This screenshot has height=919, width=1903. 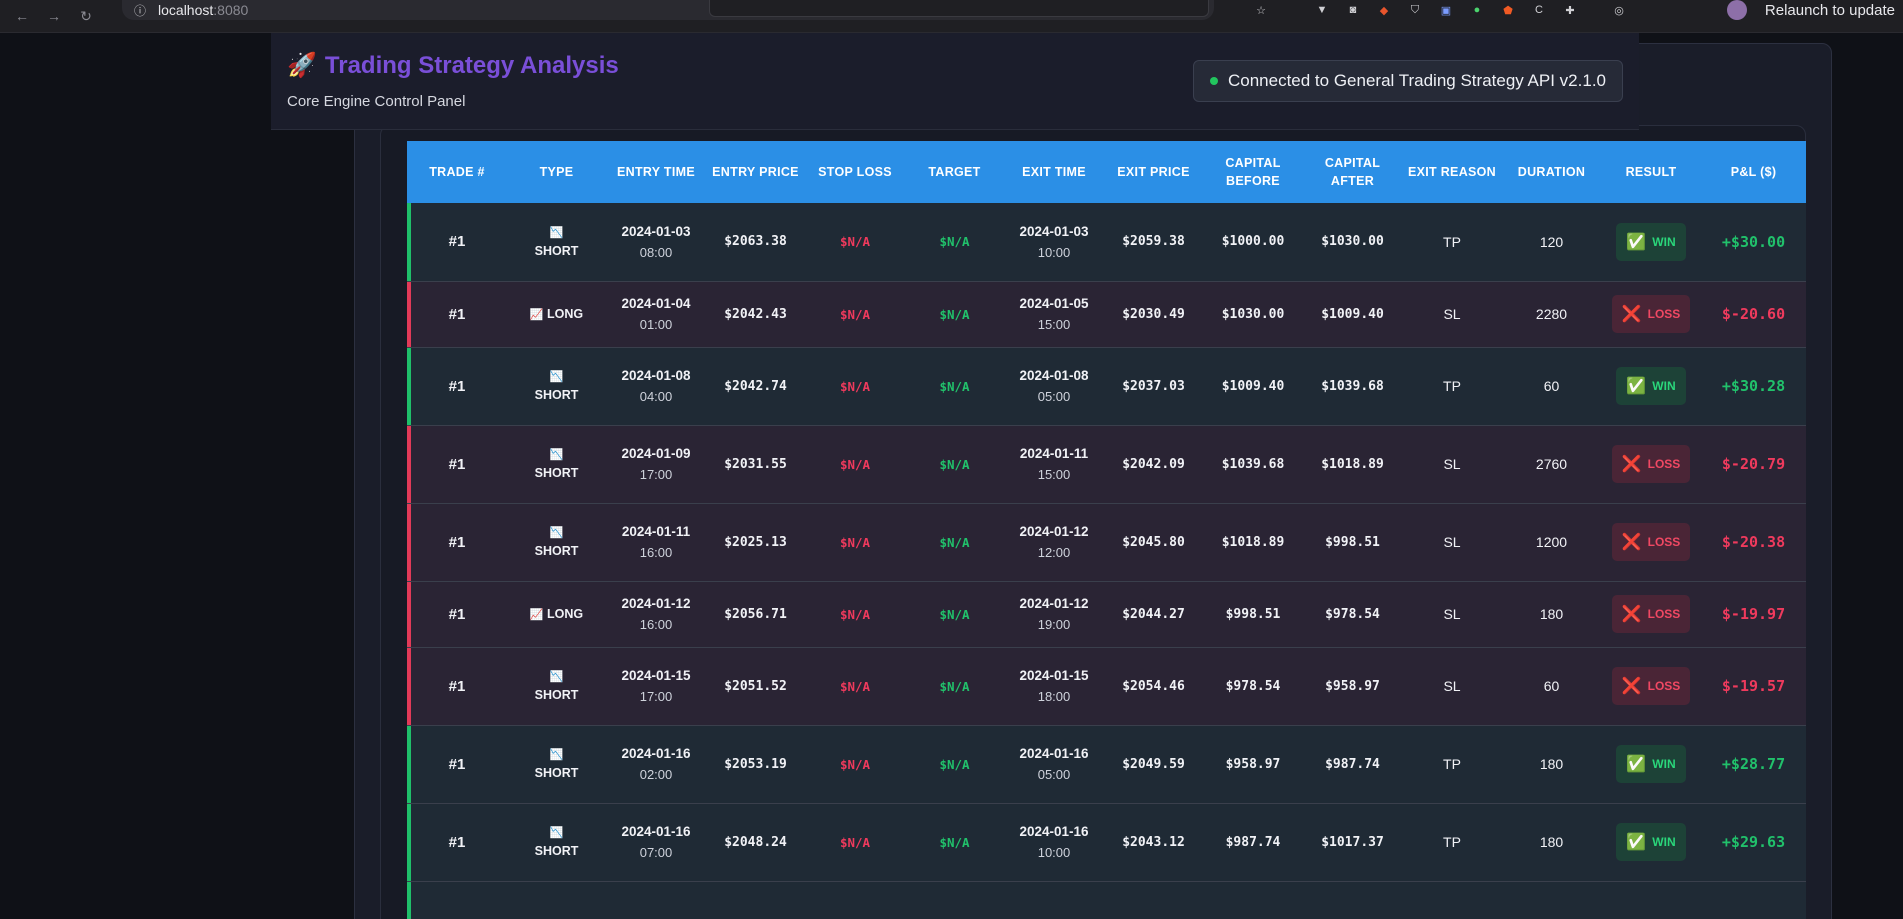 I want to click on exit-time: 05:00, so click(x=1054, y=774).